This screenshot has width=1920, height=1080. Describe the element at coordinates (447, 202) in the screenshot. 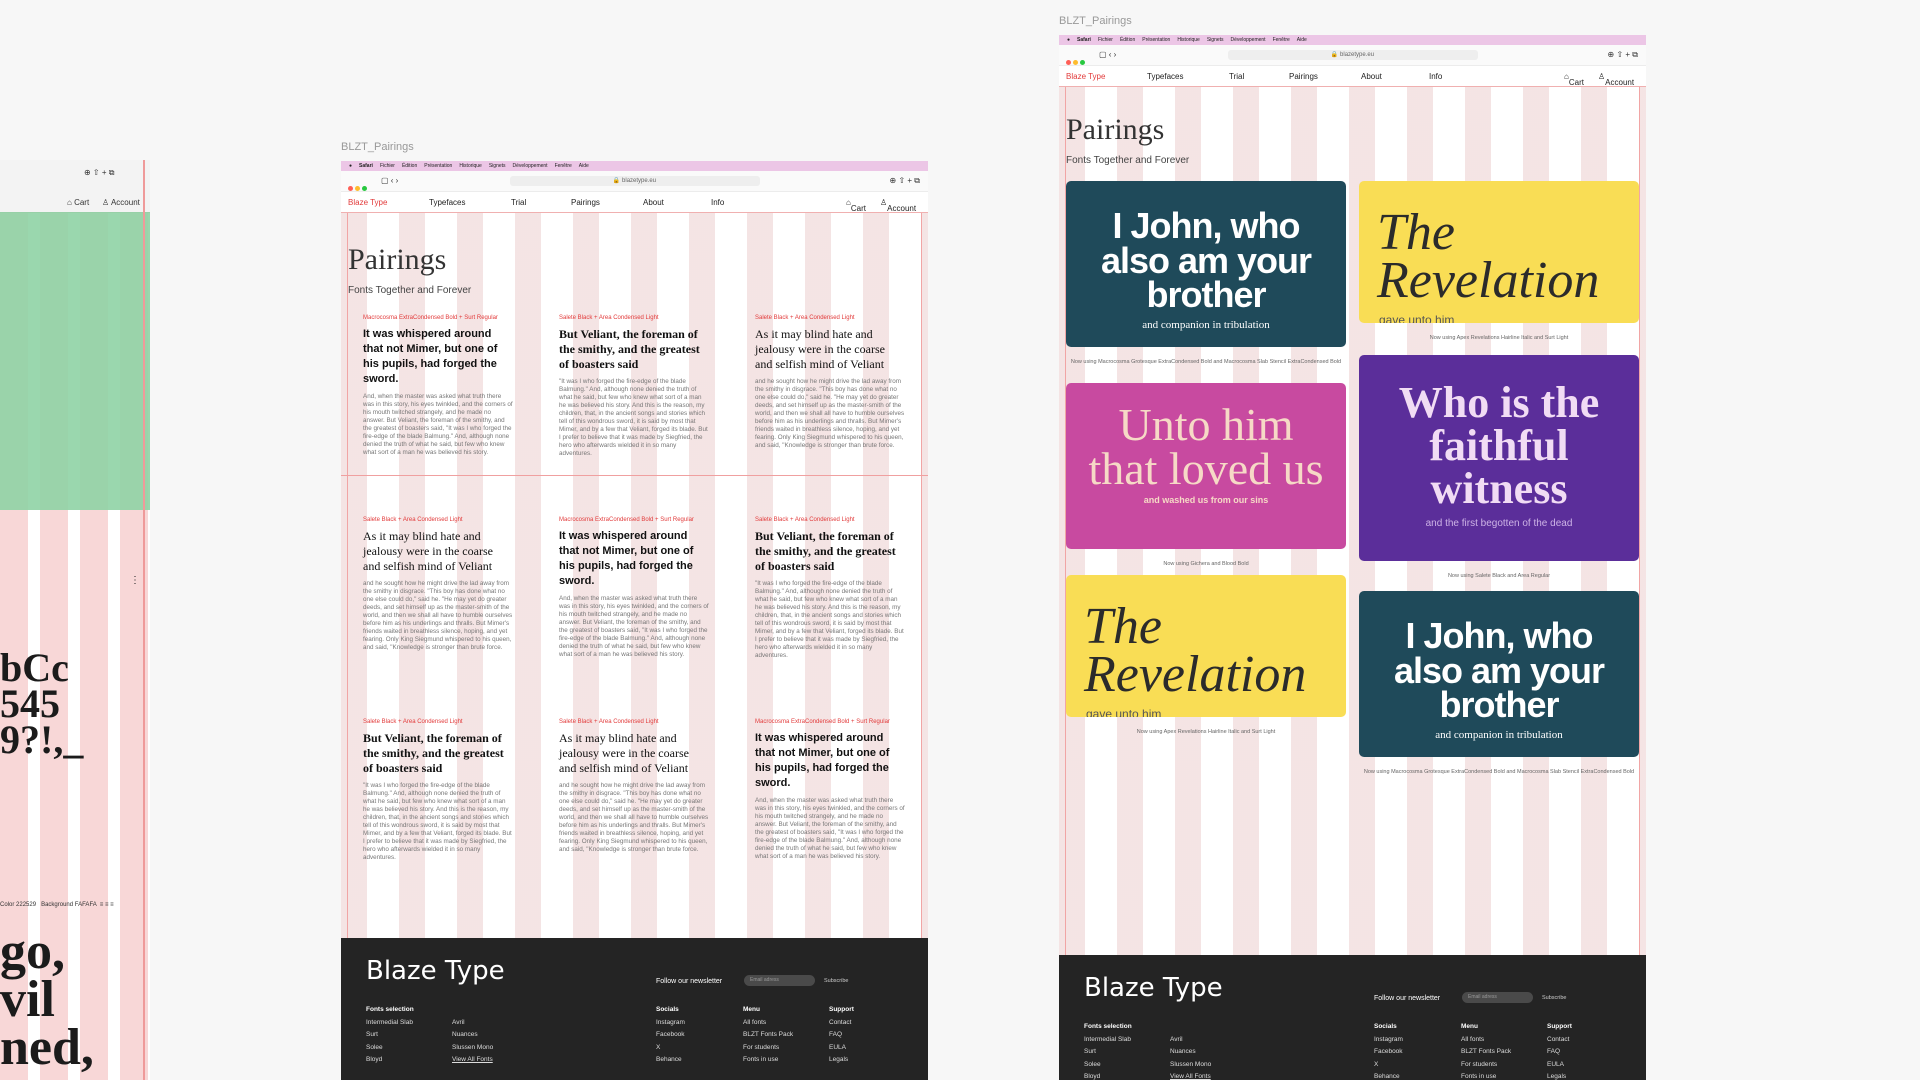

I see `nav-typefaces: Typefaces` at that location.